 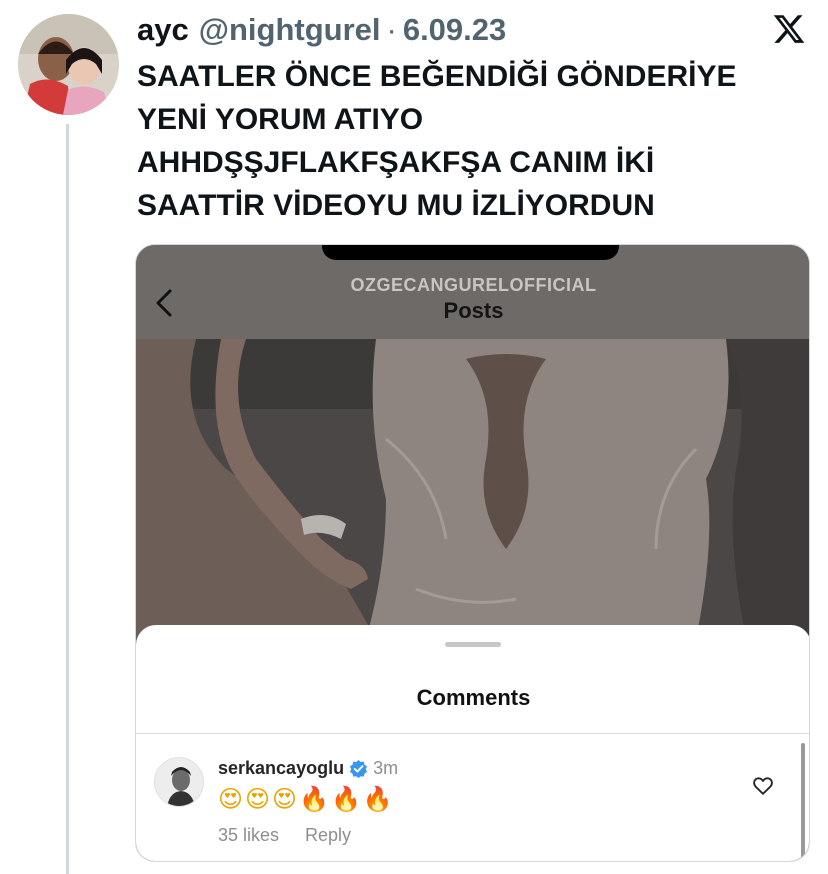 What do you see at coordinates (472, 285) in the screenshot?
I see `ig-account-name: OZGECANGURELOFFICIAL` at bounding box center [472, 285].